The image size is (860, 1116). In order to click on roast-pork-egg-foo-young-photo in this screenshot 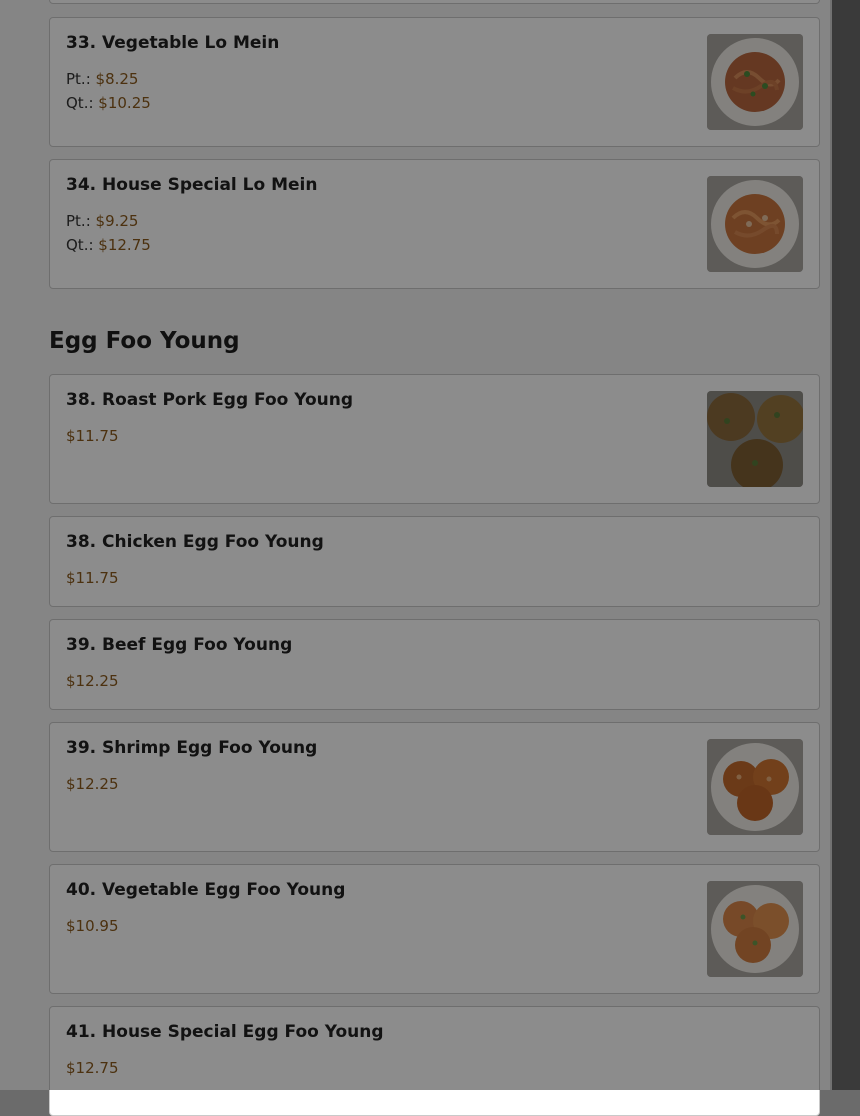, I will do `click(755, 439)`.